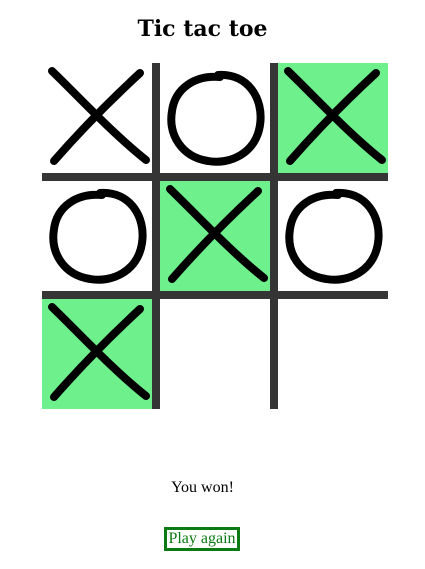 This screenshot has height=569, width=425. I want to click on page-title: Tic tac toe, so click(202, 29).